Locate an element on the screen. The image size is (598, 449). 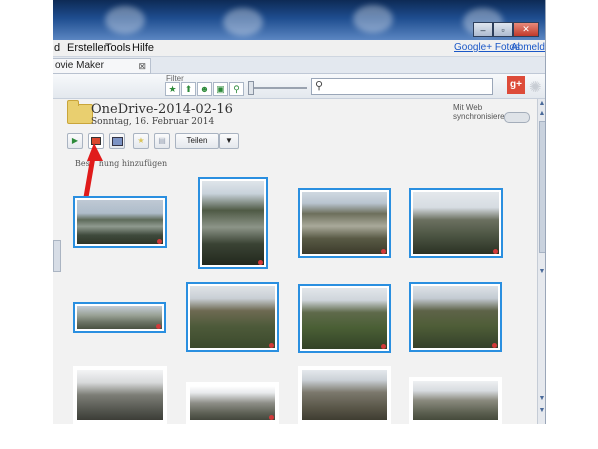
google-photos-link: Google+ Fotos is located at coordinates (487, 47).